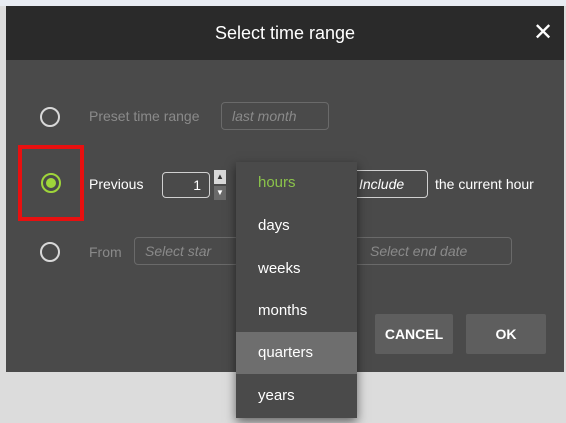 The height and width of the screenshot is (423, 566). Describe the element at coordinates (543, 33) in the screenshot. I see `close-icon: ✕` at that location.